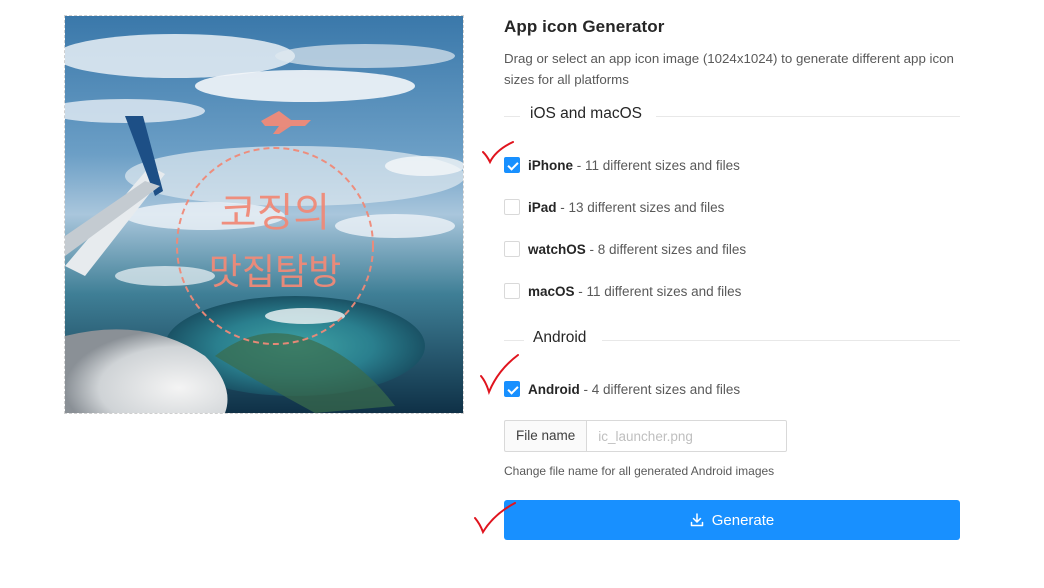 This screenshot has width=1044, height=588. Describe the element at coordinates (560, 337) in the screenshot. I see `section-title-android: Android` at that location.